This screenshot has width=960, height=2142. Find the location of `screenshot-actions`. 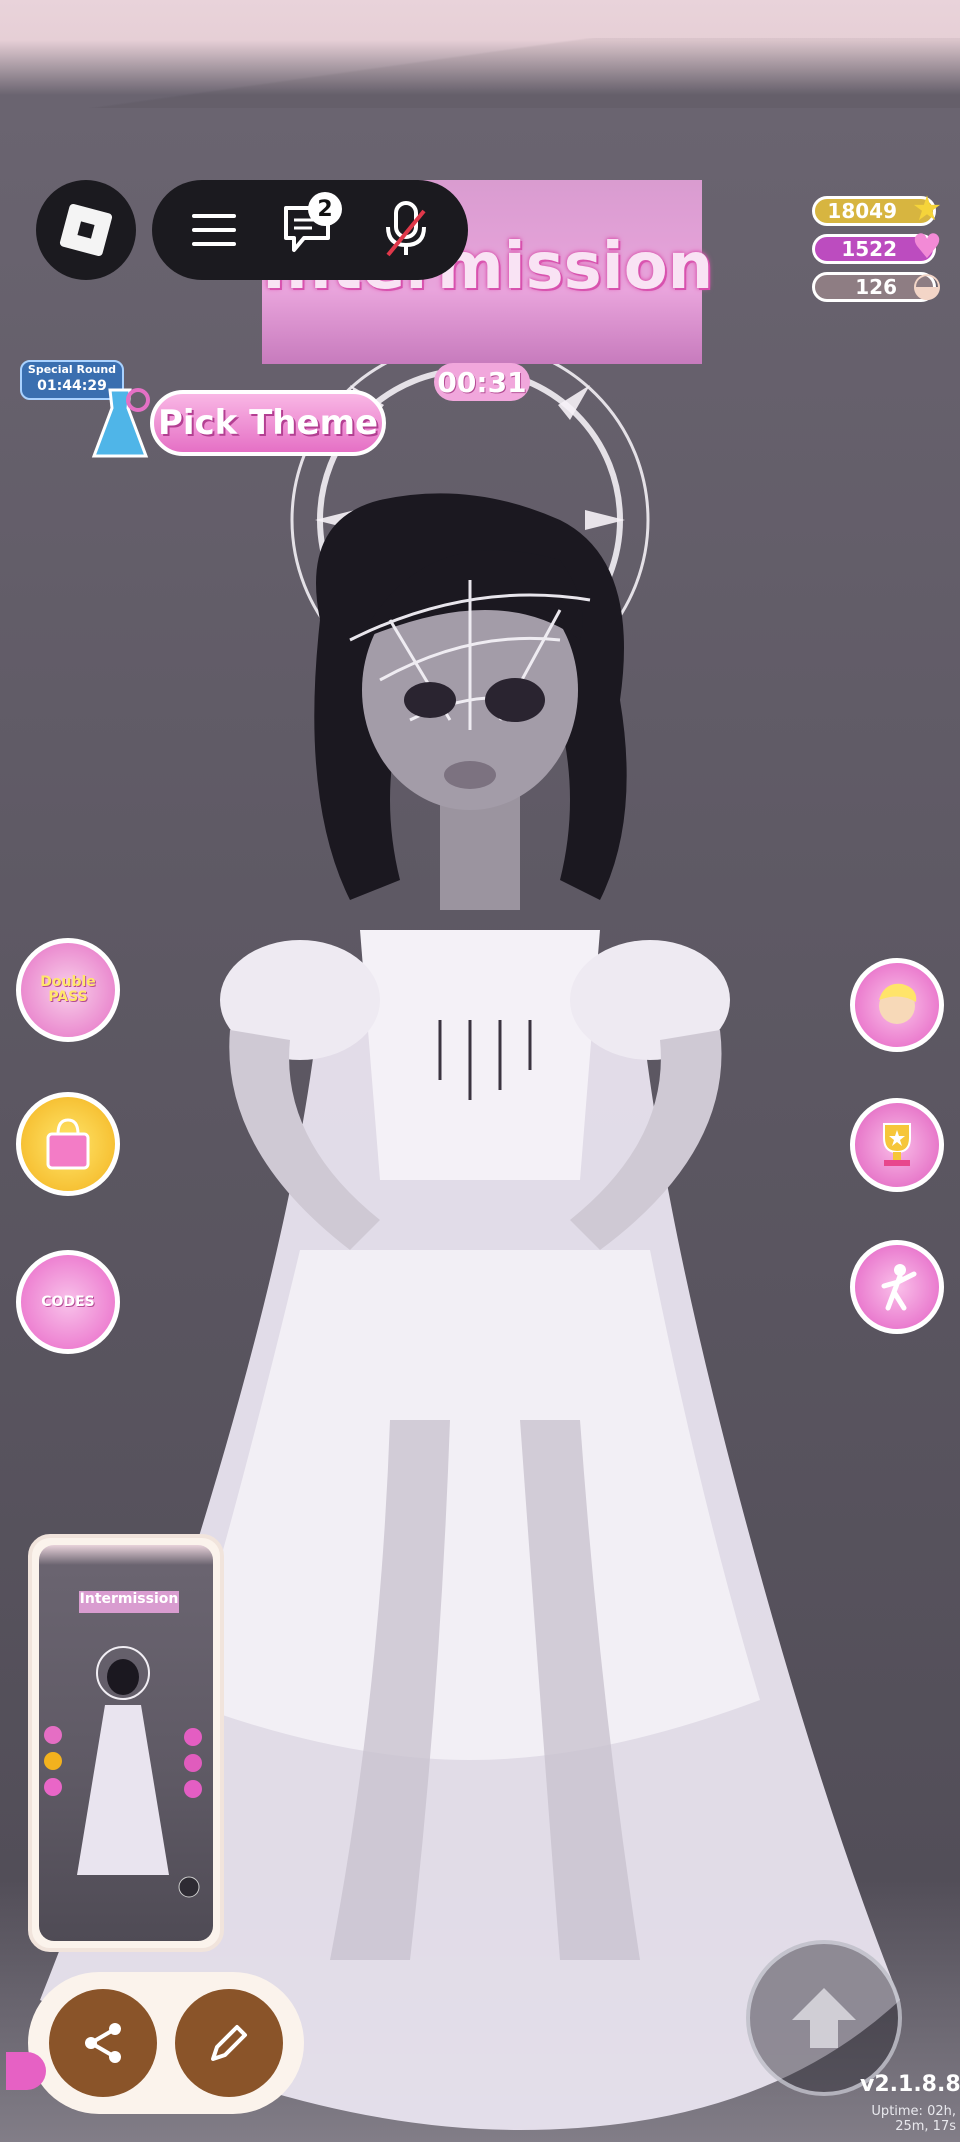

screenshot-actions is located at coordinates (166, 2043).